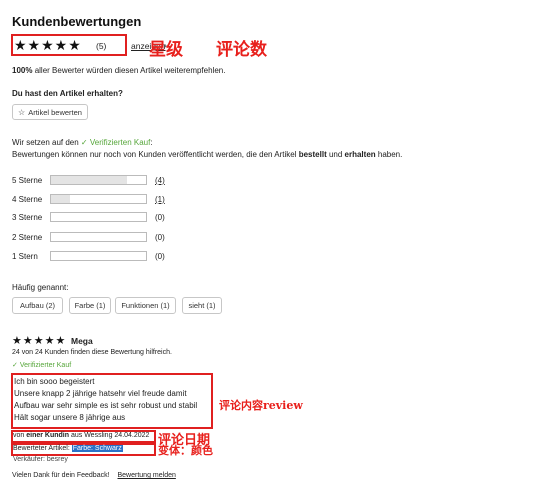 The image size is (554, 494). Describe the element at coordinates (147, 475) in the screenshot. I see `report-review-link: Bewertung melden` at that location.